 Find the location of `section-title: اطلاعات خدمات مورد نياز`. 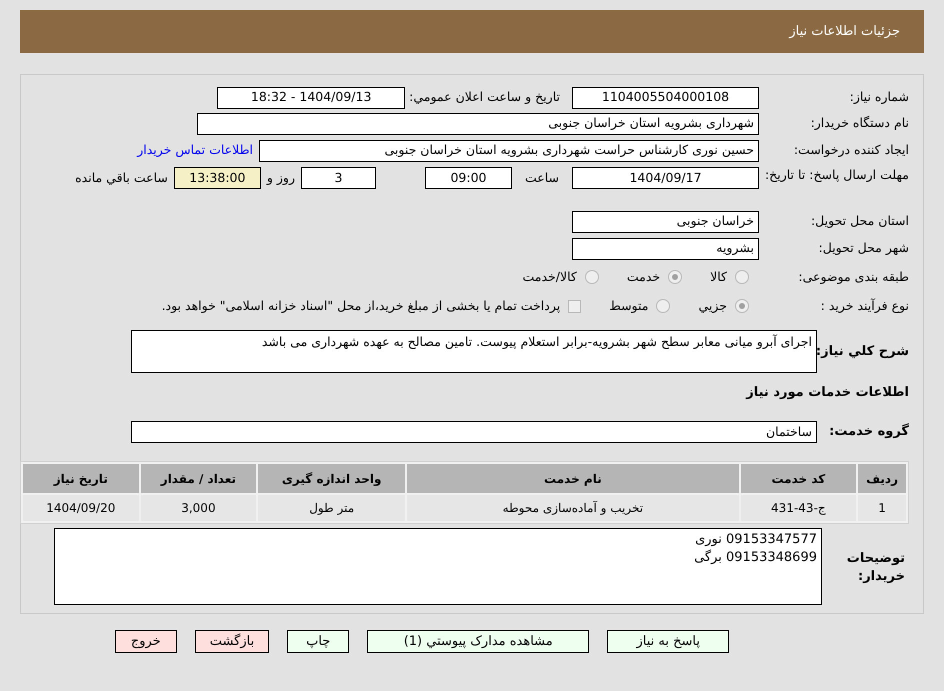

section-title: اطلاعات خدمات مورد نياز is located at coordinates (826, 393).